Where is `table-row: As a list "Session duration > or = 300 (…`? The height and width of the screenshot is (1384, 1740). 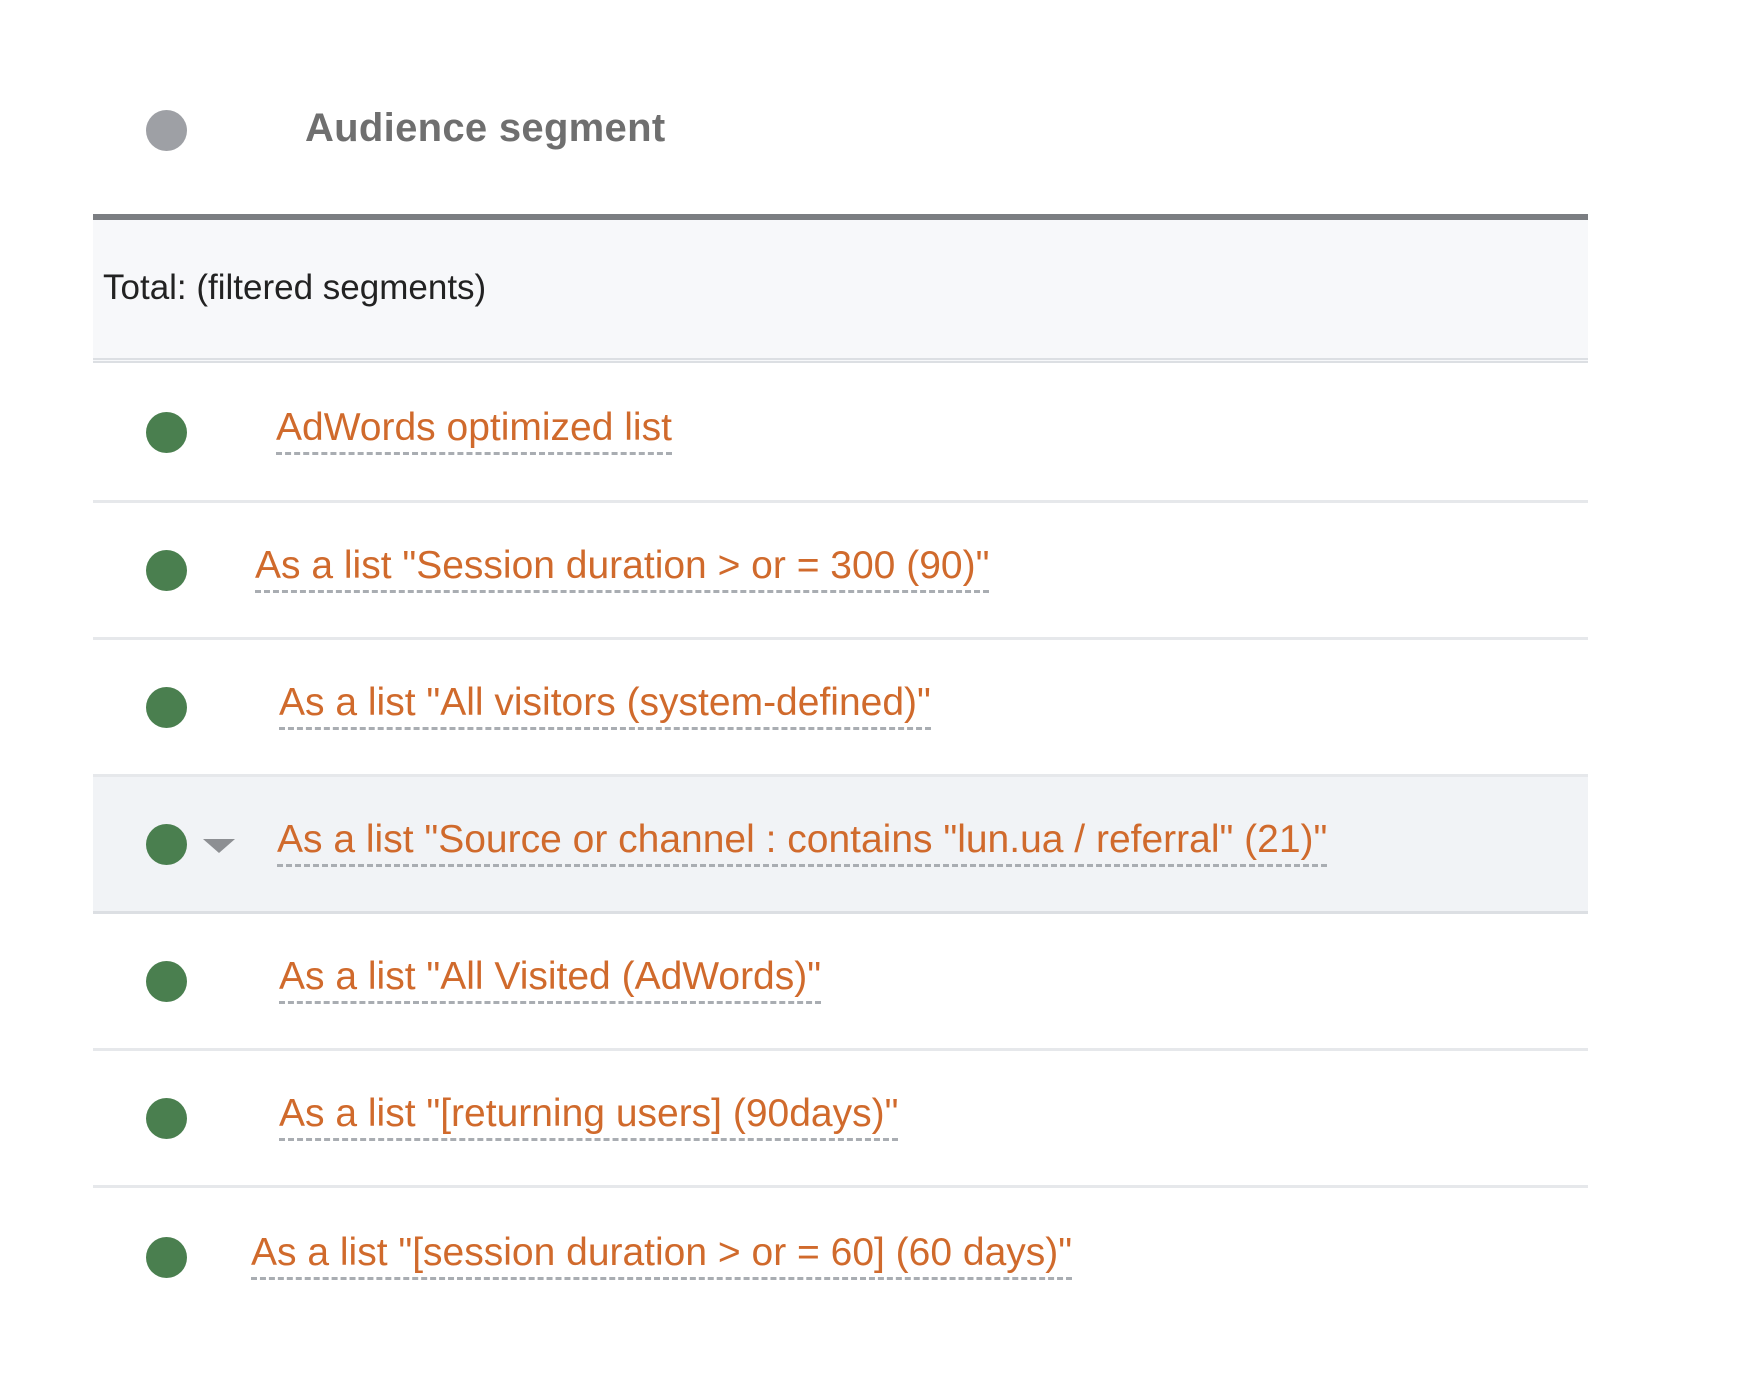
table-row: As a list "Session duration > or = 300 (… is located at coordinates (840, 571).